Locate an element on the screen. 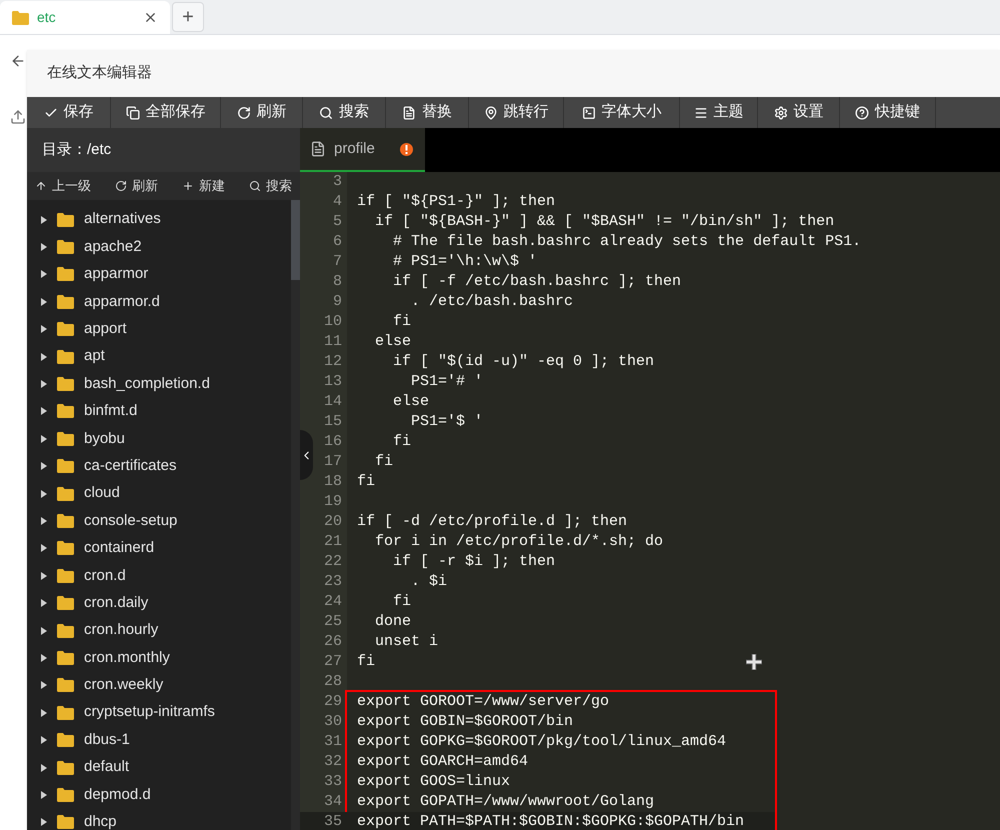 This screenshot has width=1000, height=830. upload-icon is located at coordinates (18, 117).